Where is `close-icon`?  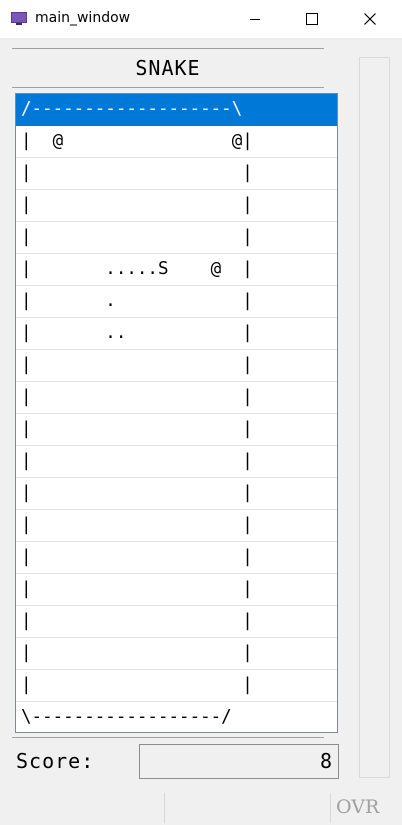
close-icon is located at coordinates (370, 19).